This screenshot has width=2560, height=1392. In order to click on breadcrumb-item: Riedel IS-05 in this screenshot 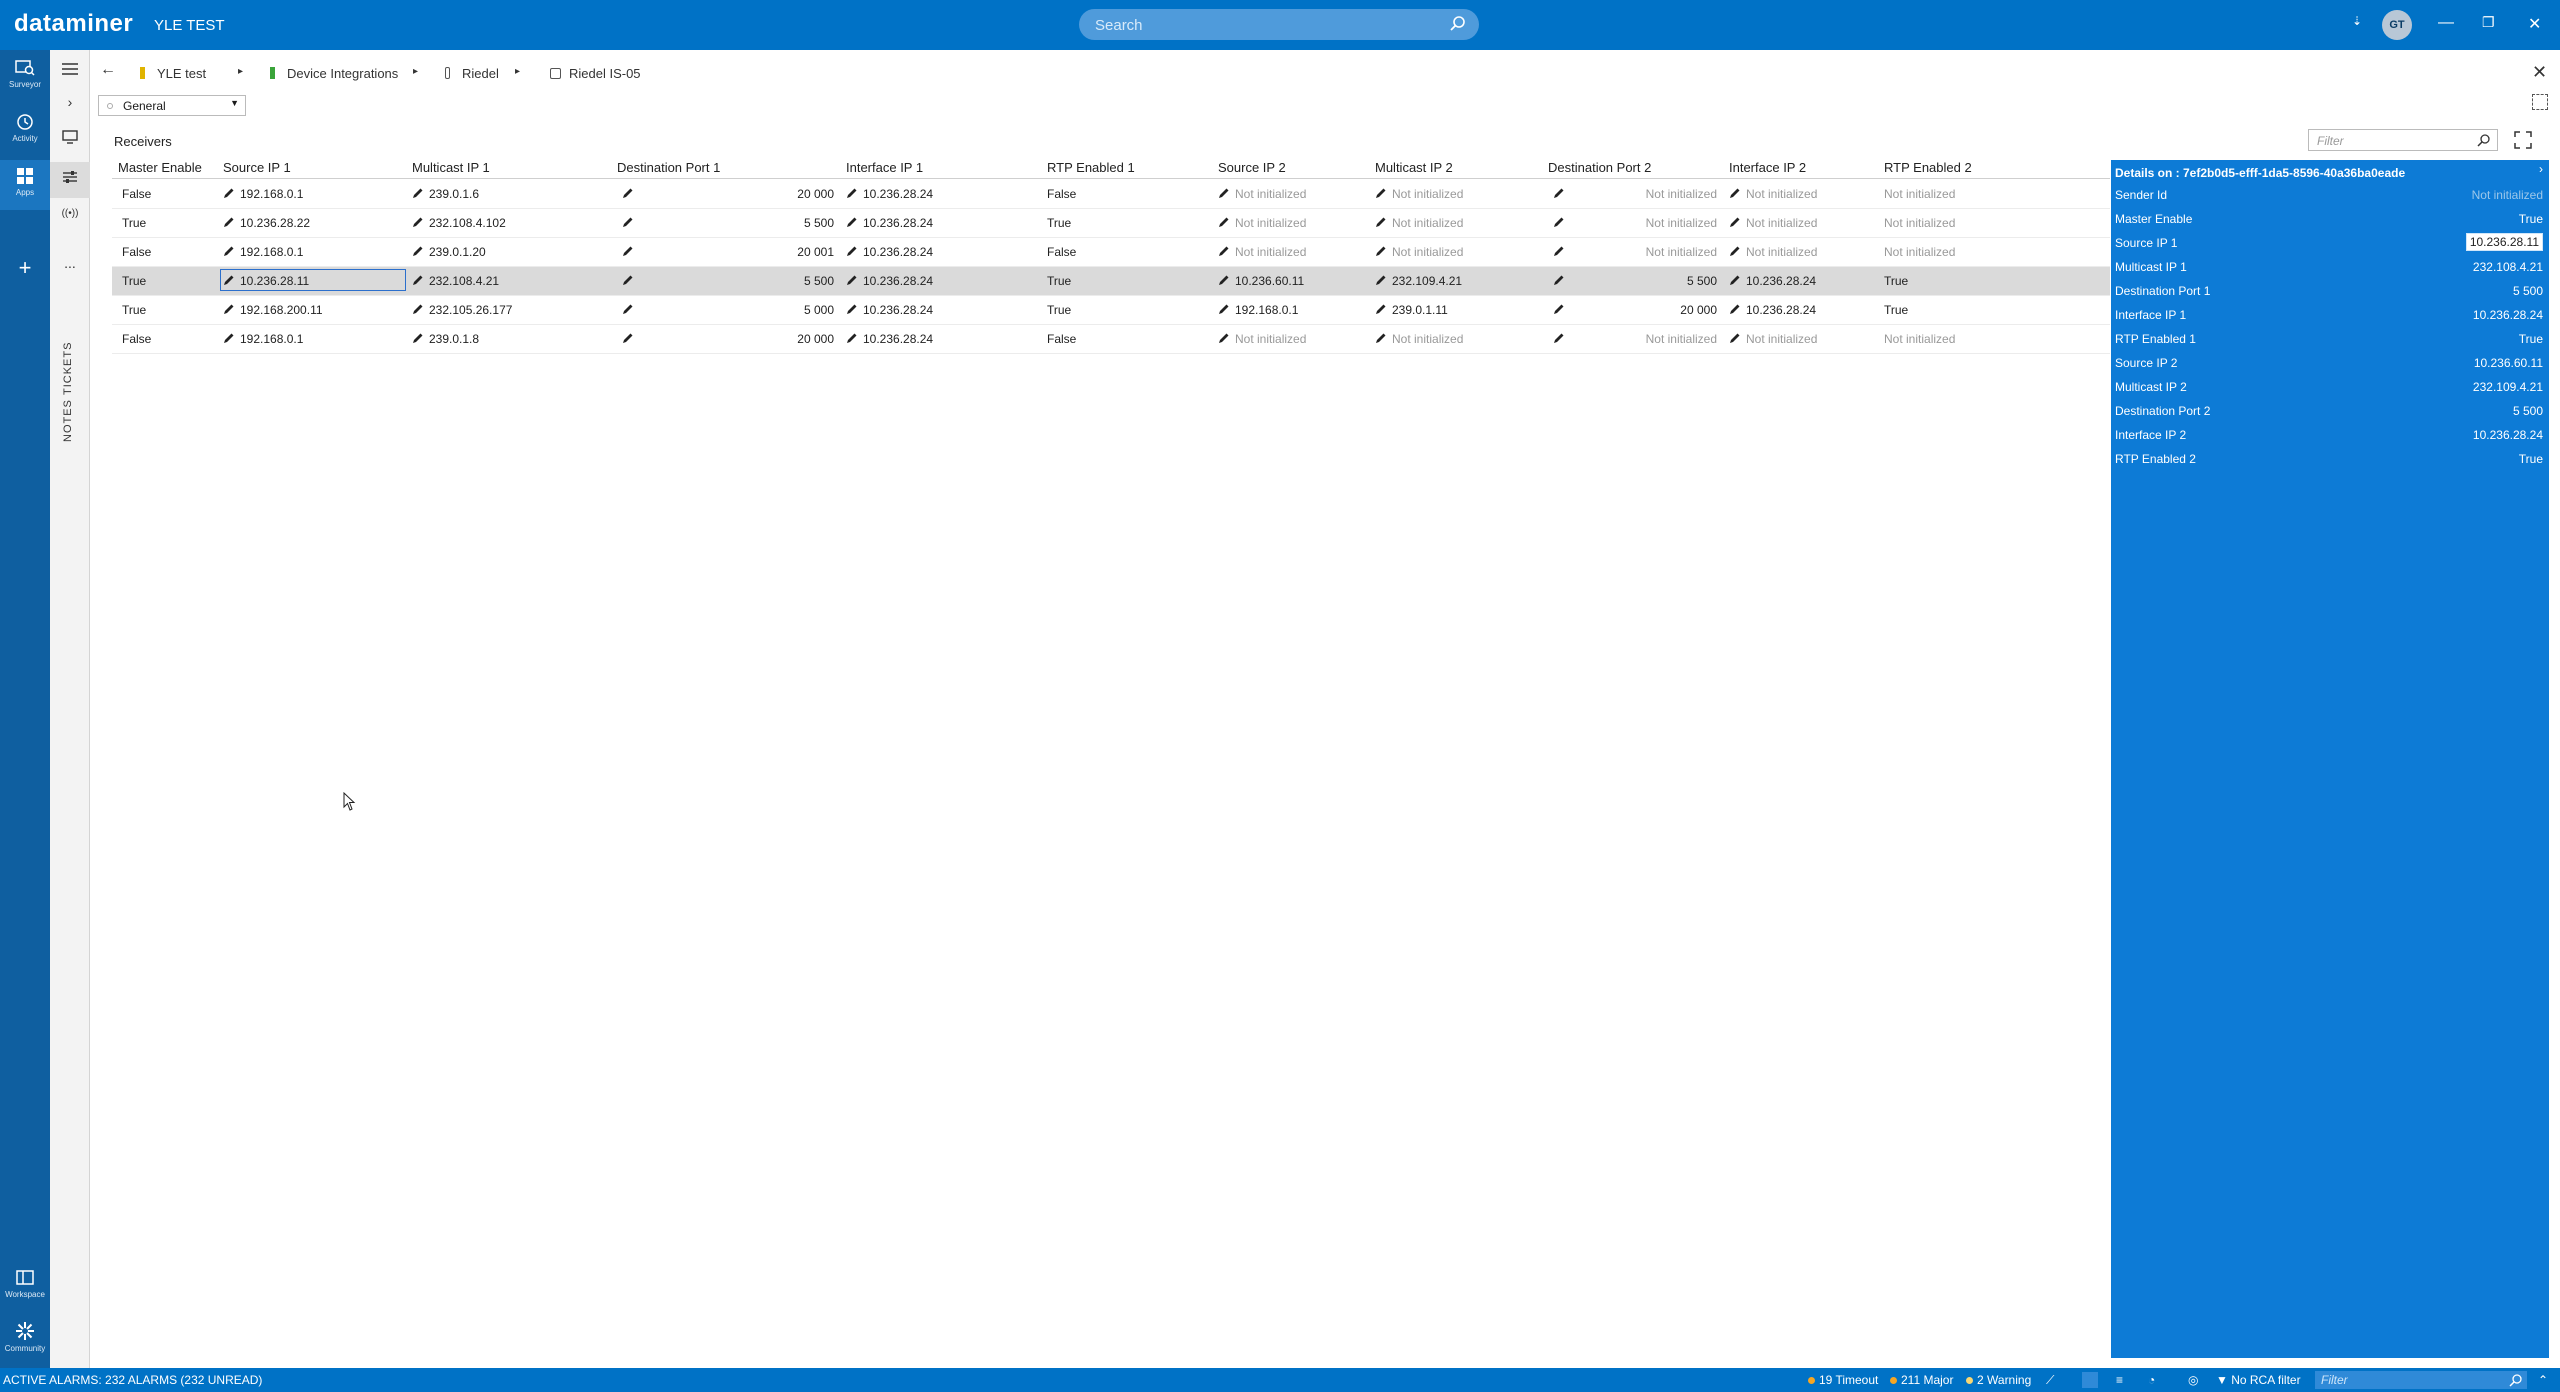, I will do `click(595, 73)`.